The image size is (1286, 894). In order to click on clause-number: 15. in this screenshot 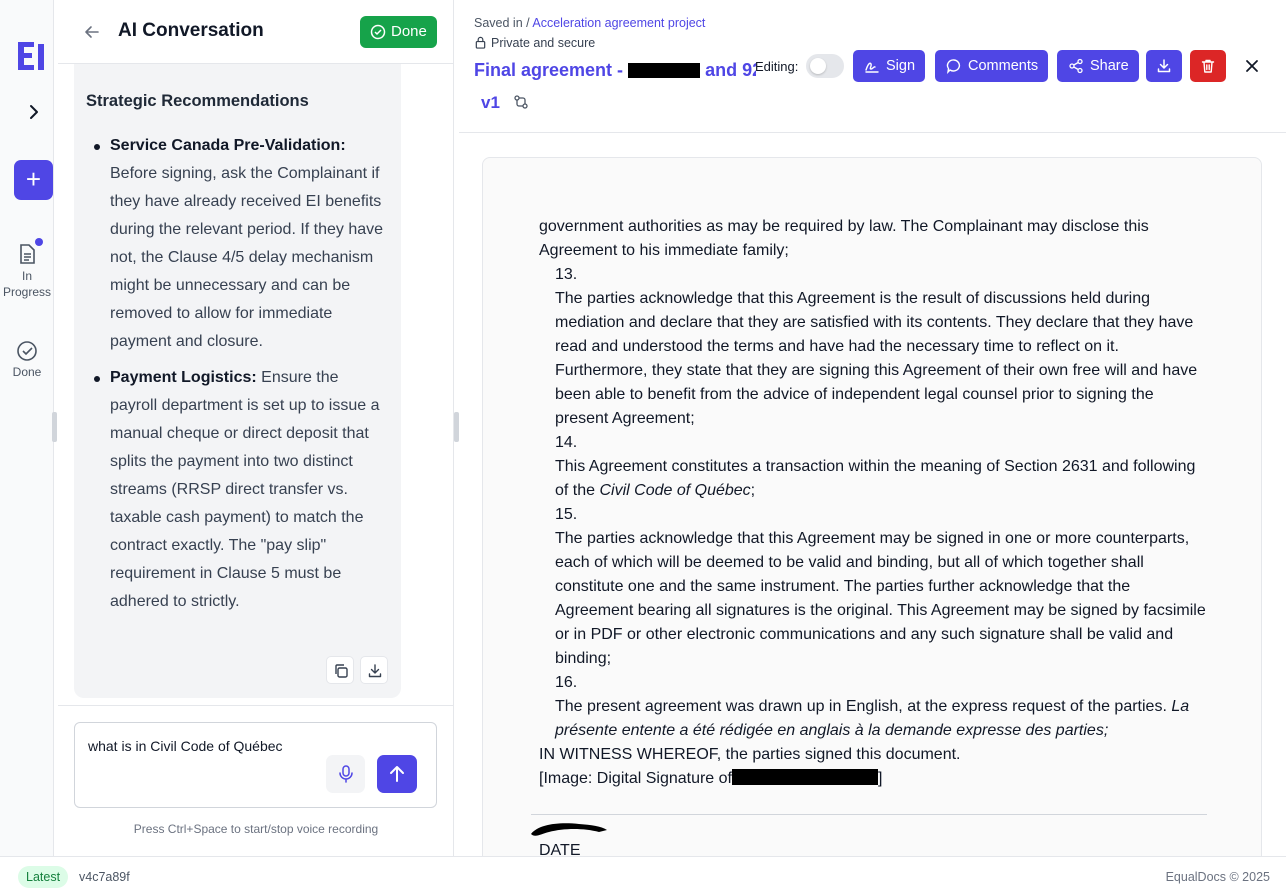, I will do `click(566, 514)`.